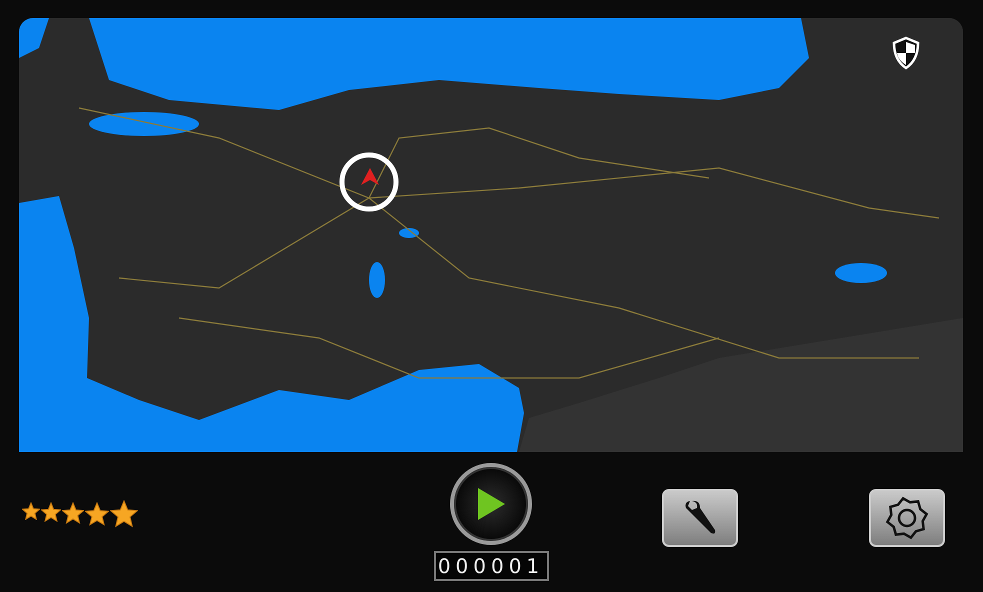 This screenshot has height=592, width=983. Describe the element at coordinates (700, 518) in the screenshot. I see `wrench-button` at that location.